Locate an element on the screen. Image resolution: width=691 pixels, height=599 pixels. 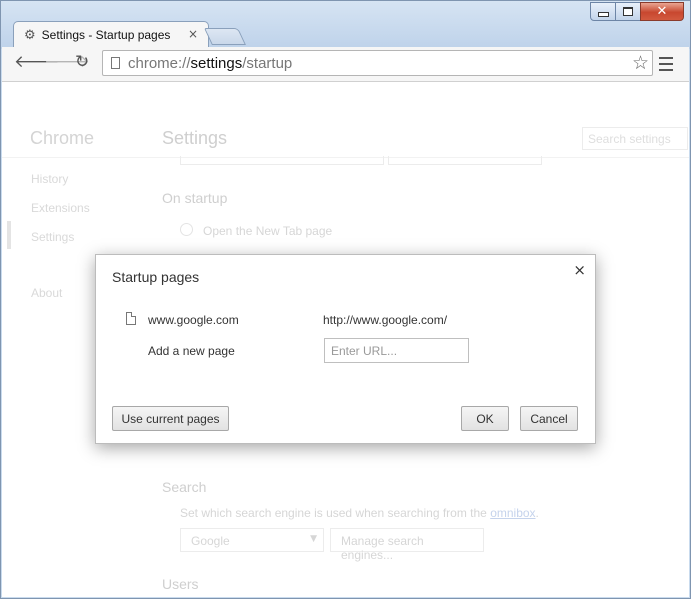
on-startup-heading: On startup is located at coordinates (195, 198).